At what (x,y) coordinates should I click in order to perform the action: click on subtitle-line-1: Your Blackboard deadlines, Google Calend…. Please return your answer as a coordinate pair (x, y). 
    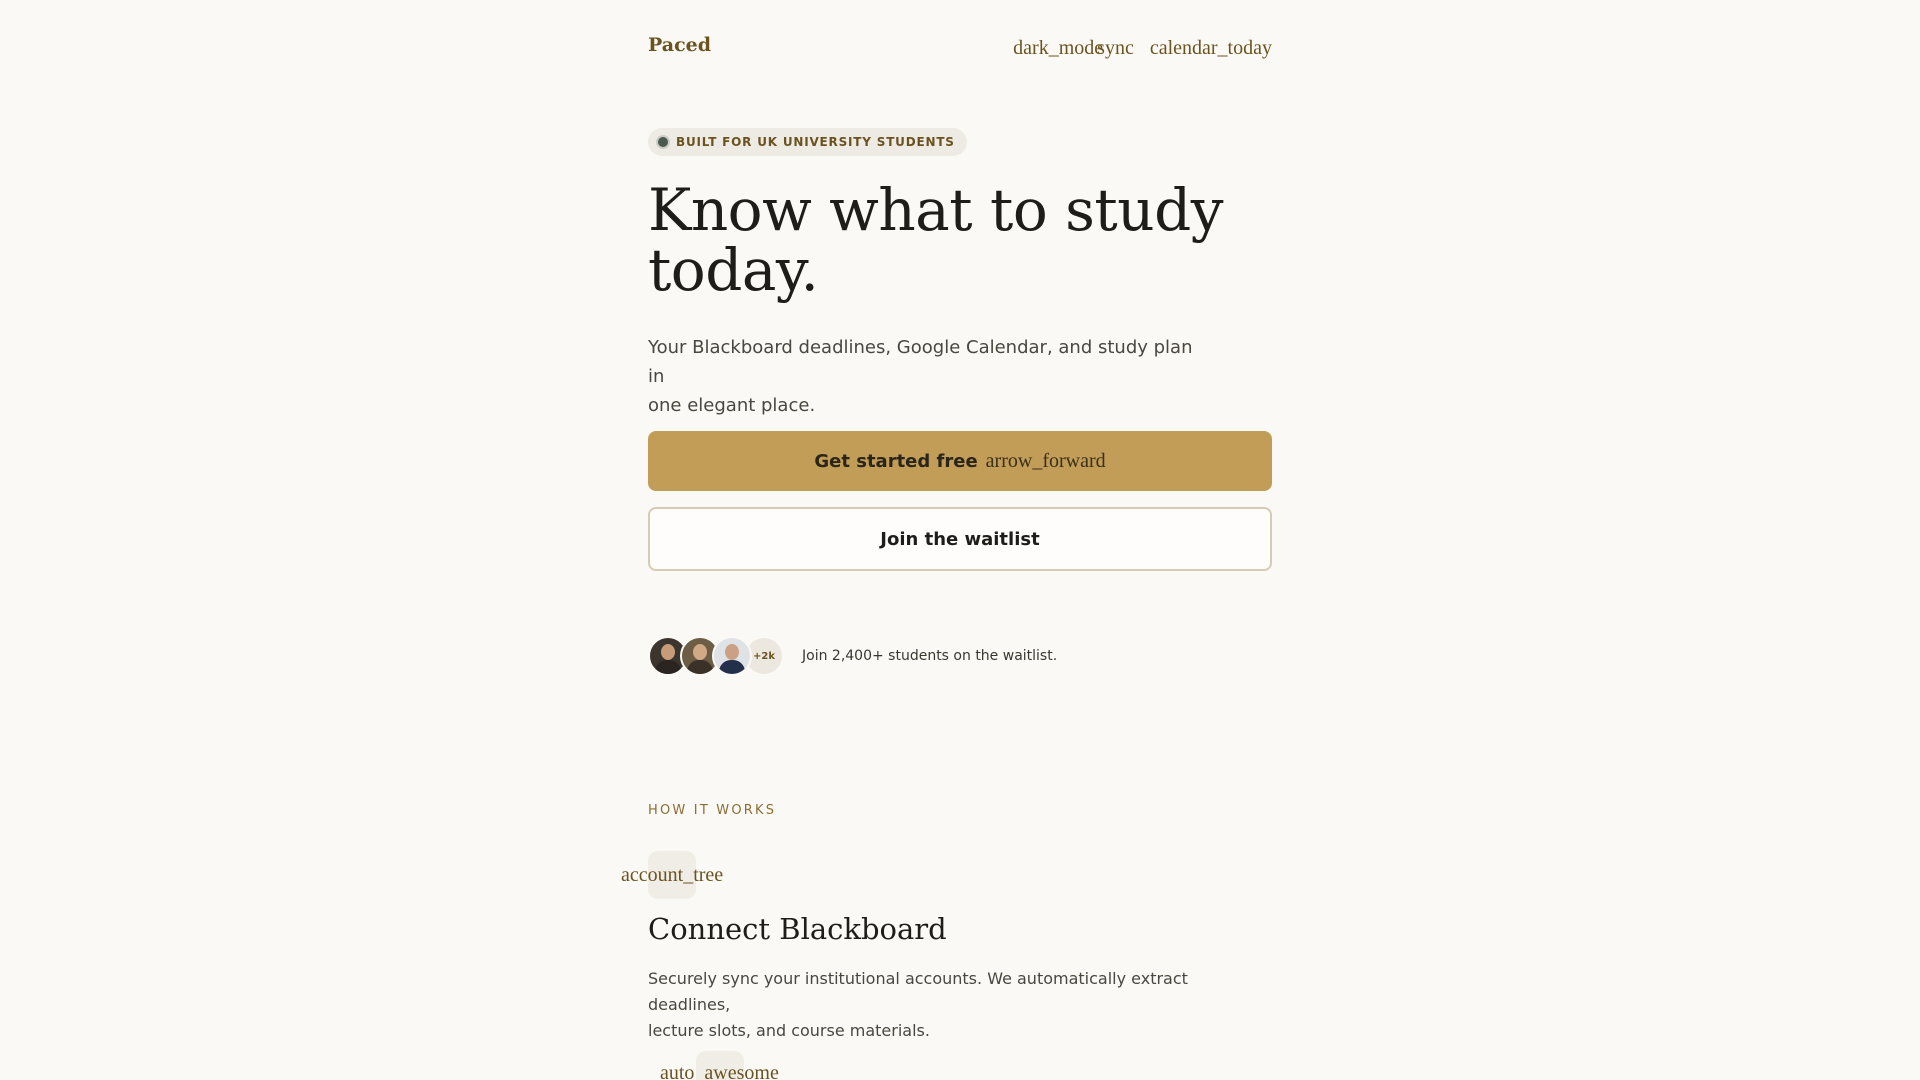
    Looking at the image, I should click on (920, 362).